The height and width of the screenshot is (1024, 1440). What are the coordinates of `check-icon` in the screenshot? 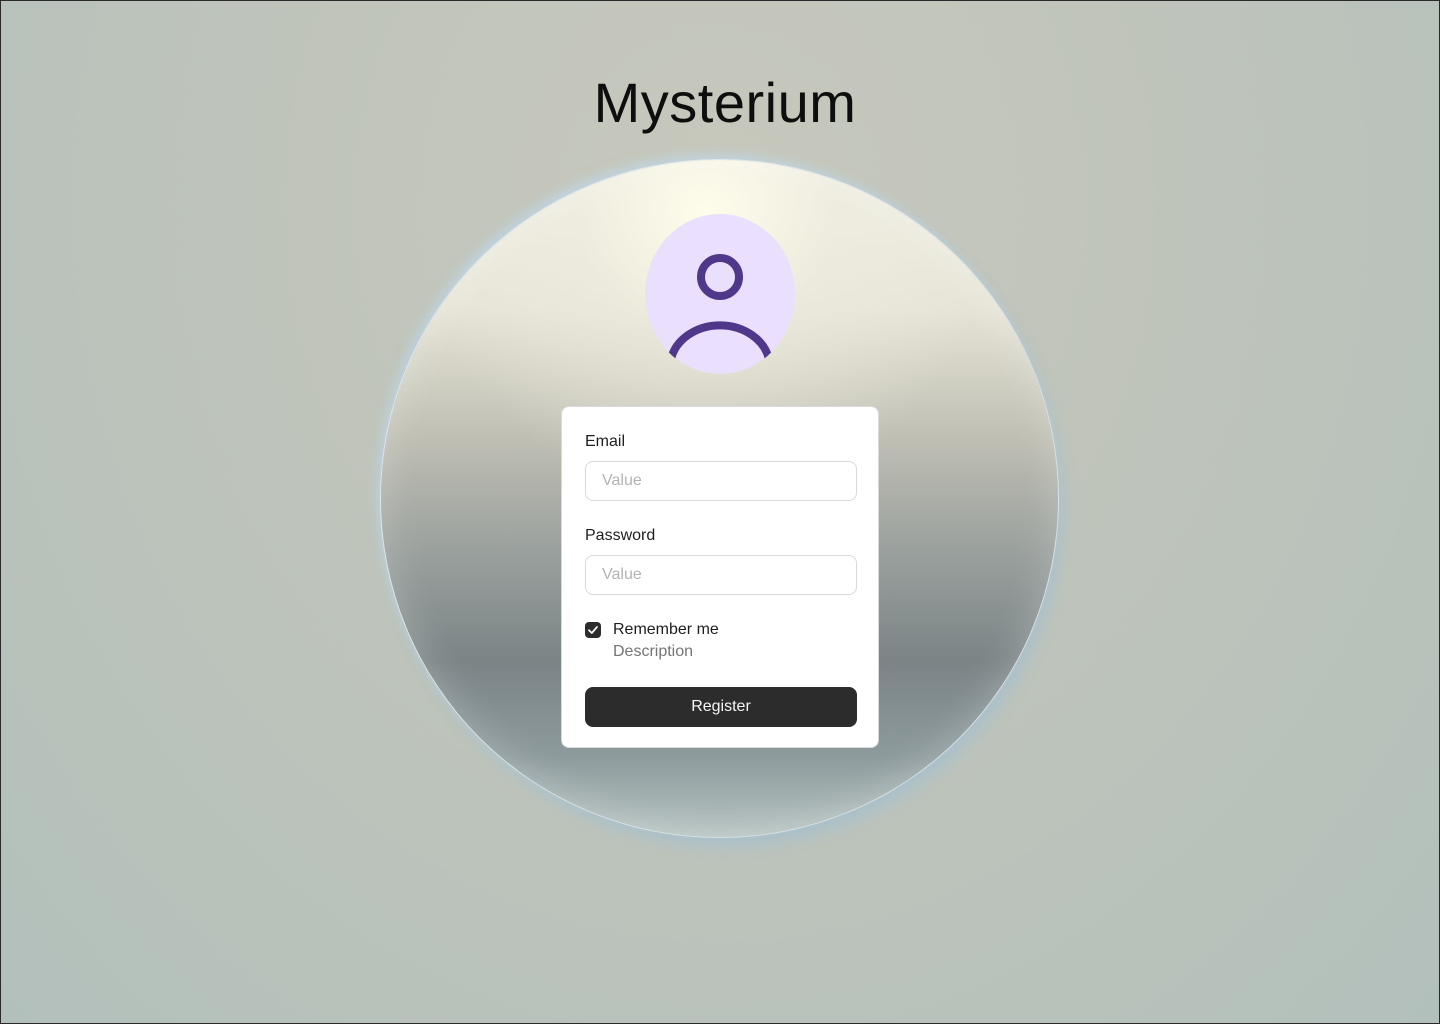 It's located at (593, 630).